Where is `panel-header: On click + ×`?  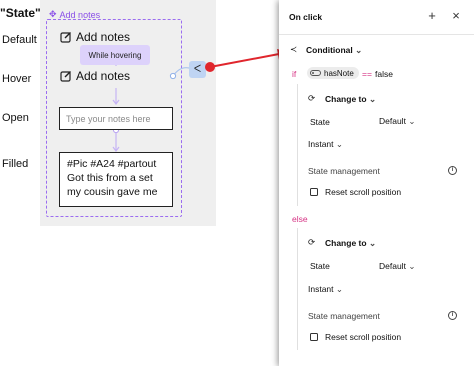
panel-header: On click + × is located at coordinates (376, 17).